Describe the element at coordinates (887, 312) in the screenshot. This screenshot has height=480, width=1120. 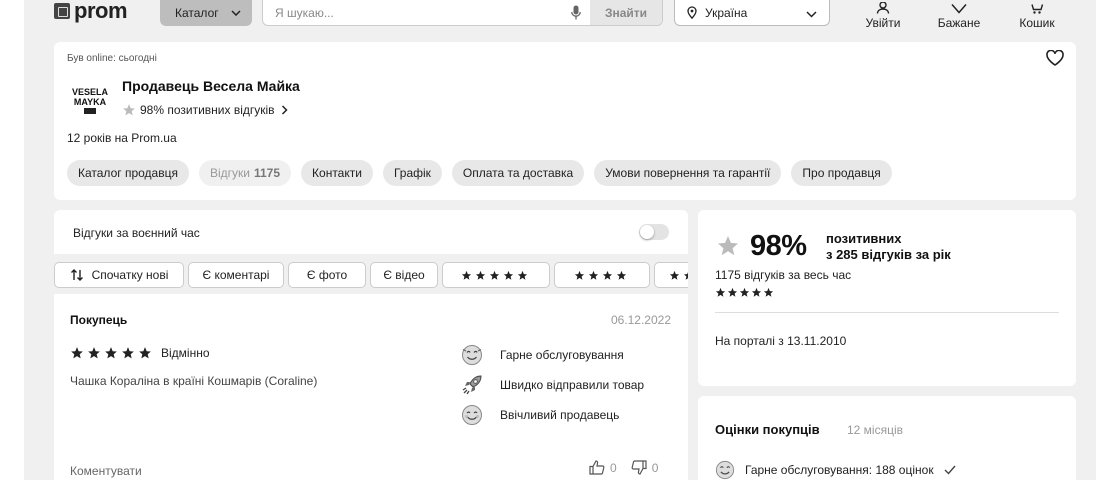
I see `divider` at that location.